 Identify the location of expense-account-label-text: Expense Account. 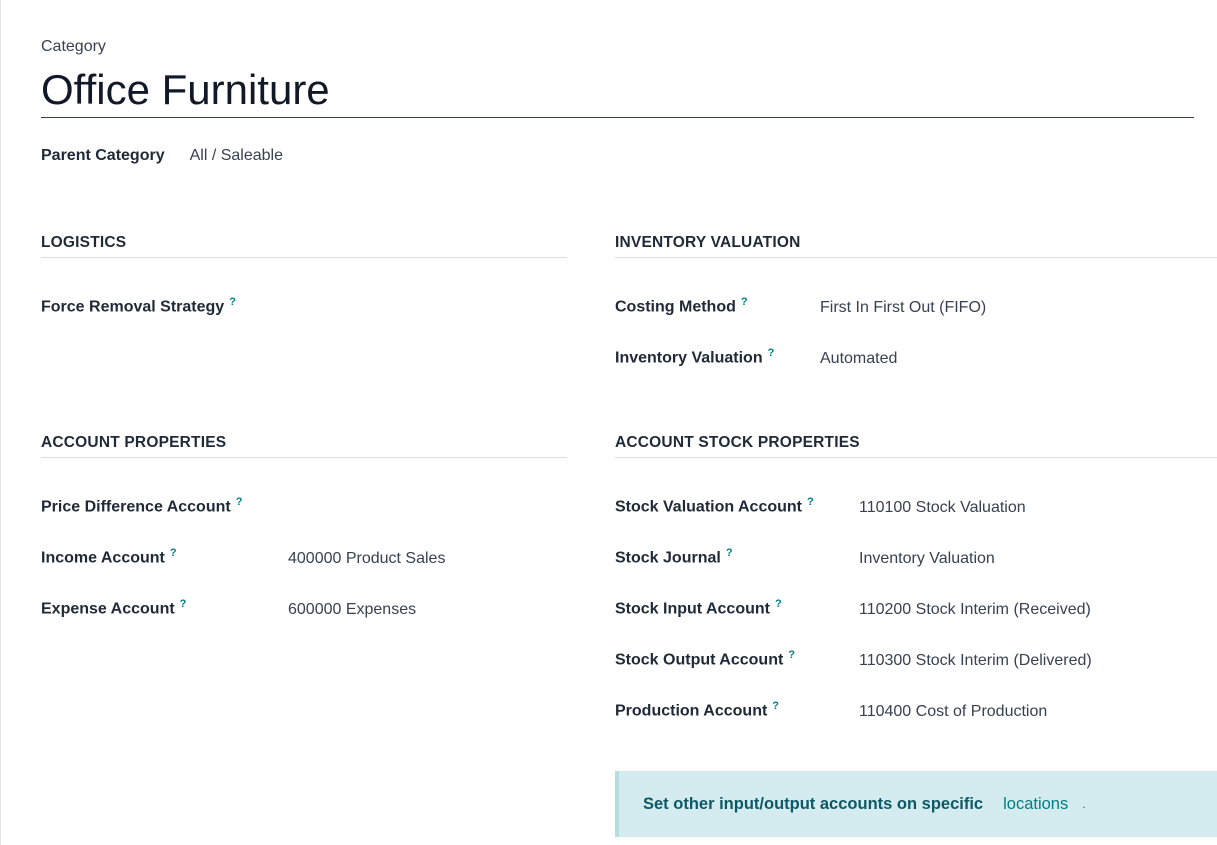
(108, 609).